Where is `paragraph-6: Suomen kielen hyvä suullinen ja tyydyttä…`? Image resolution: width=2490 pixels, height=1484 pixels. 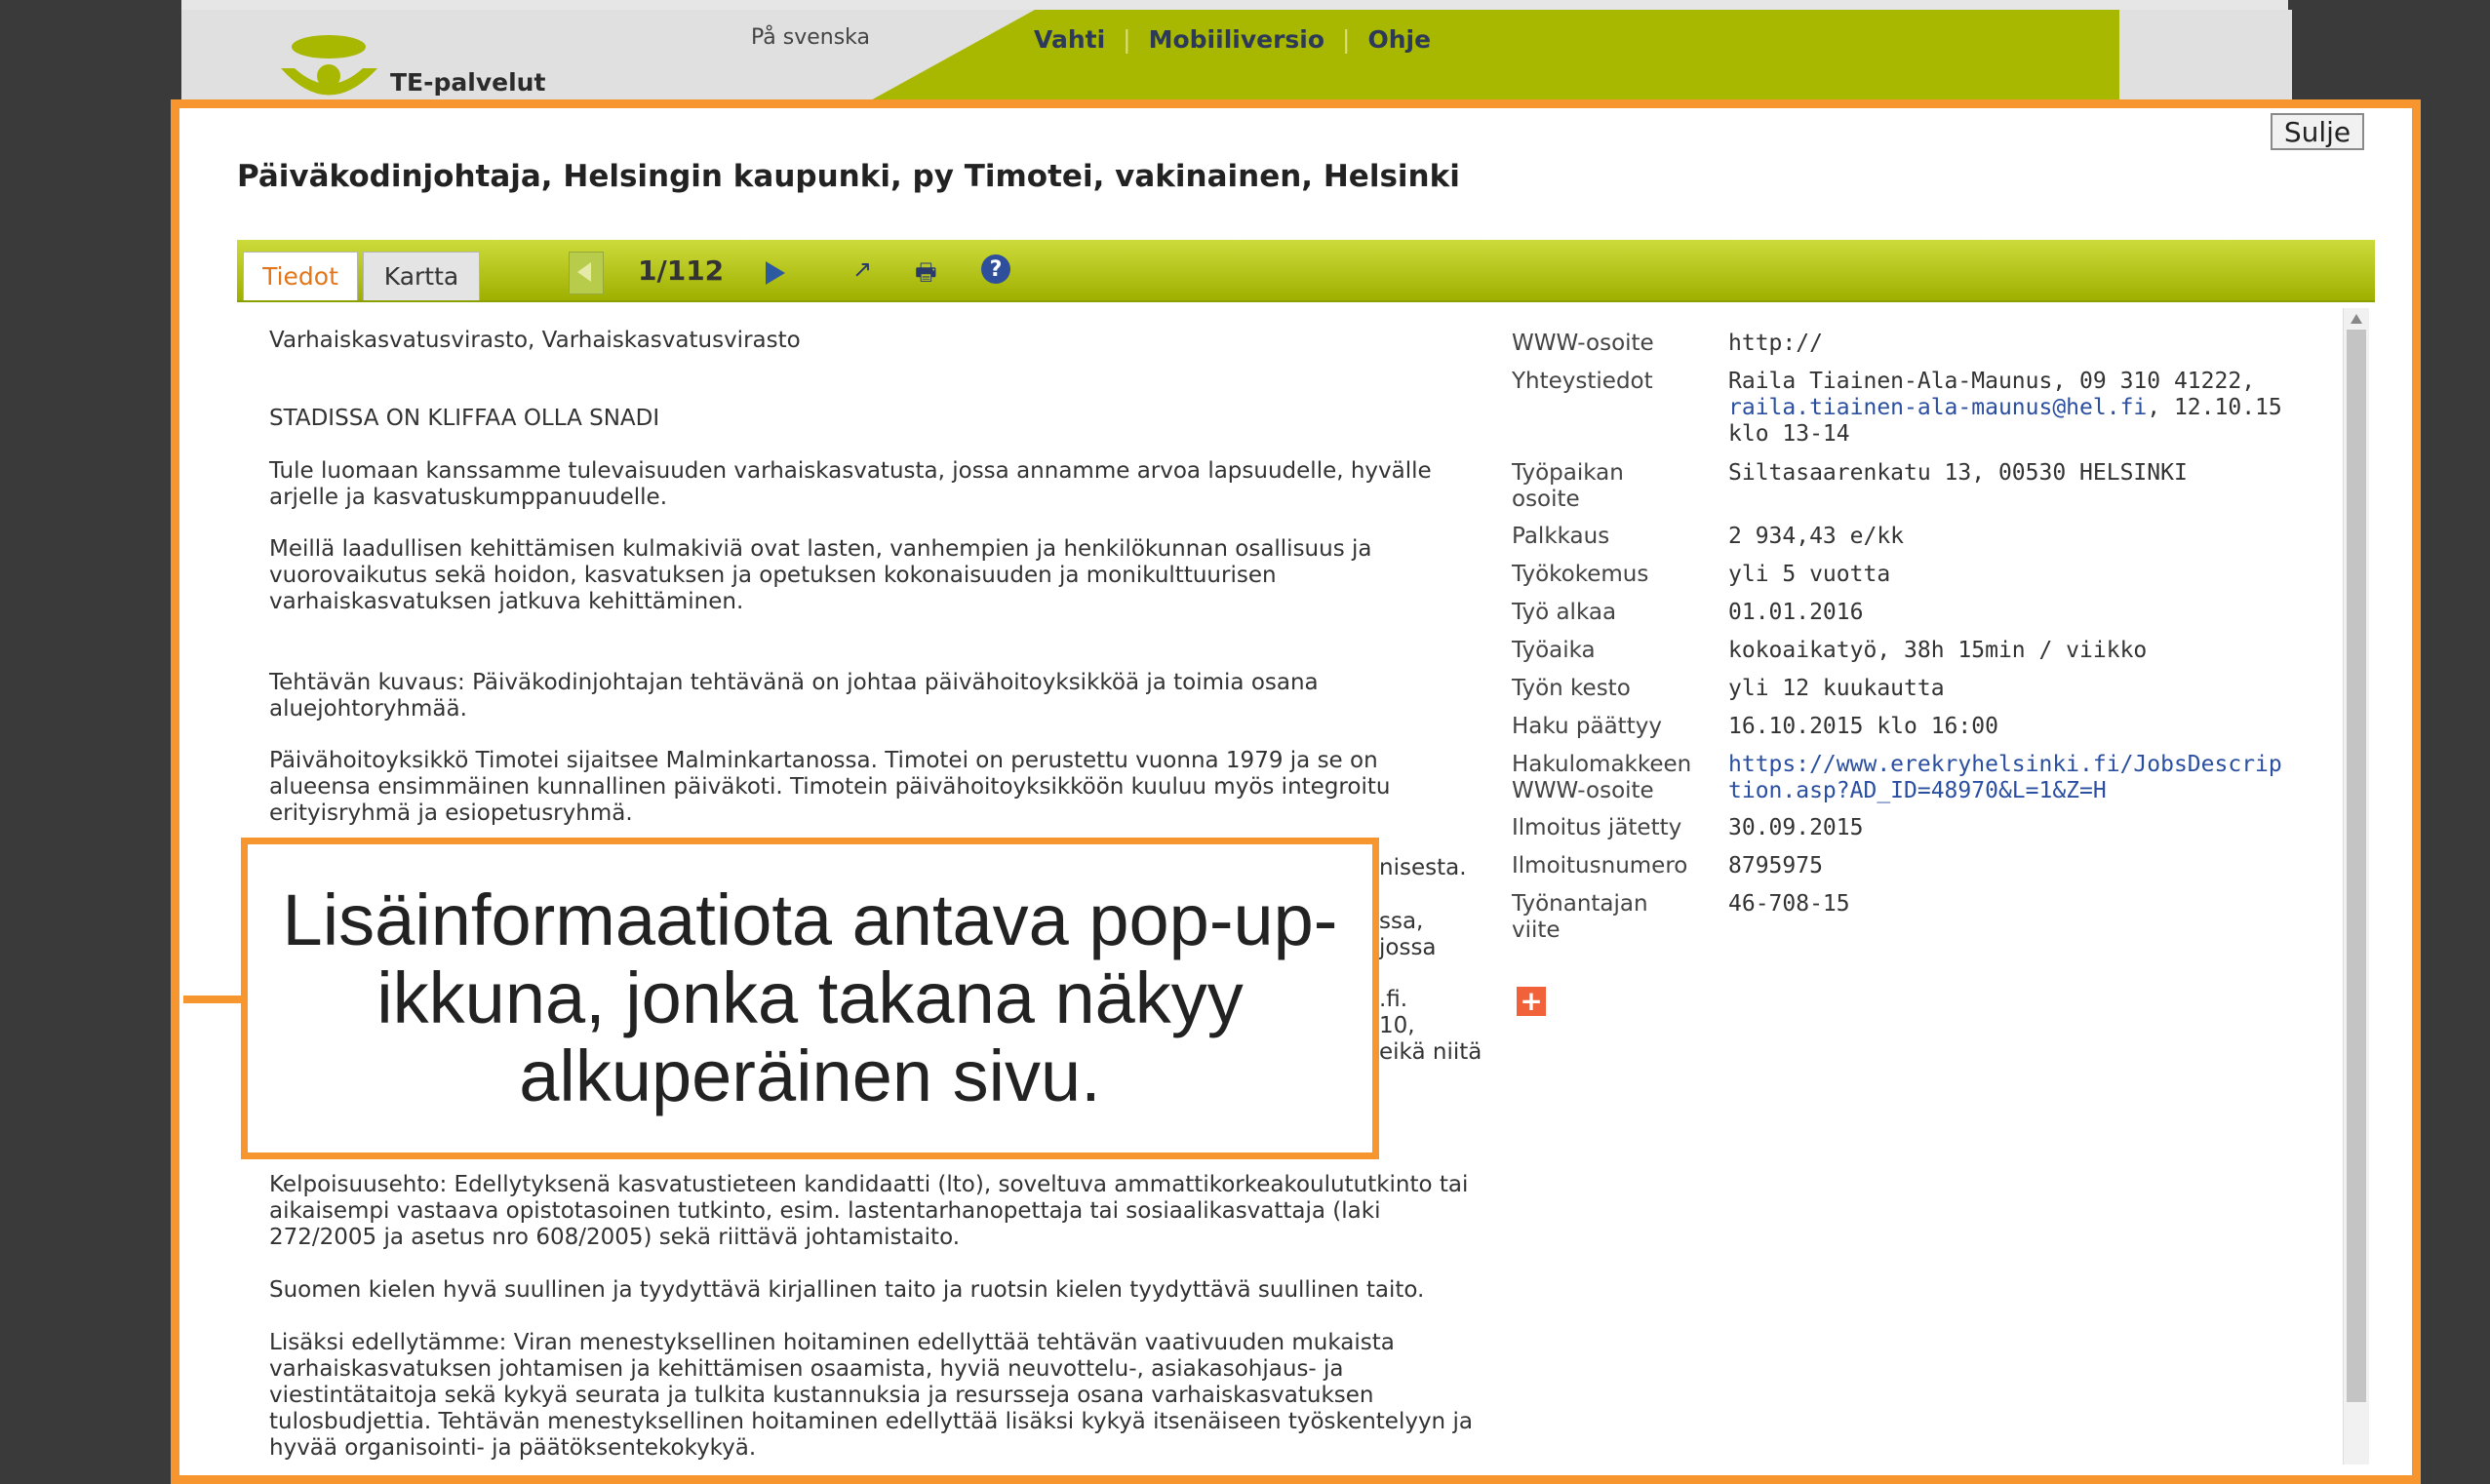 paragraph-6: Suomen kielen hyvä suullinen ja tyydyttä… is located at coordinates (847, 1290).